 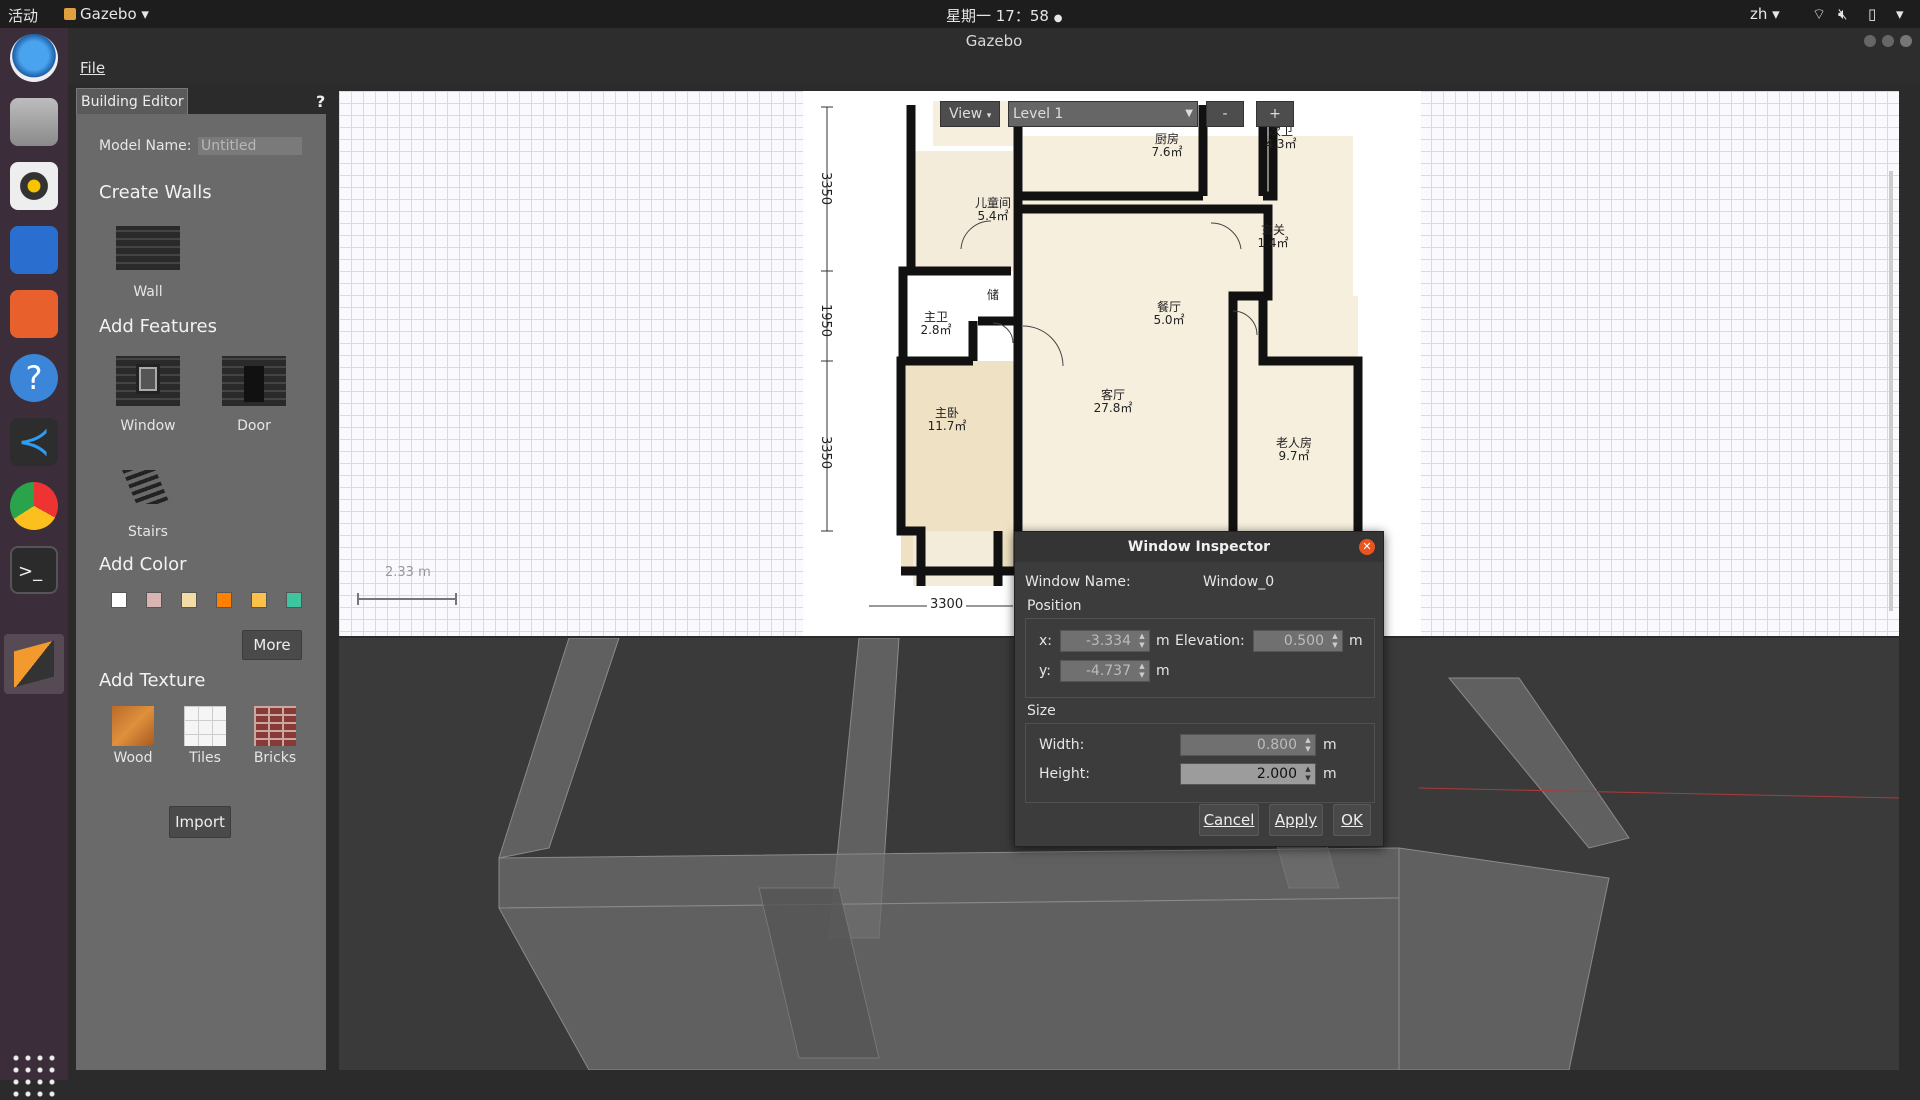 I want to click on add-features-heading: Add Features, so click(x=158, y=326).